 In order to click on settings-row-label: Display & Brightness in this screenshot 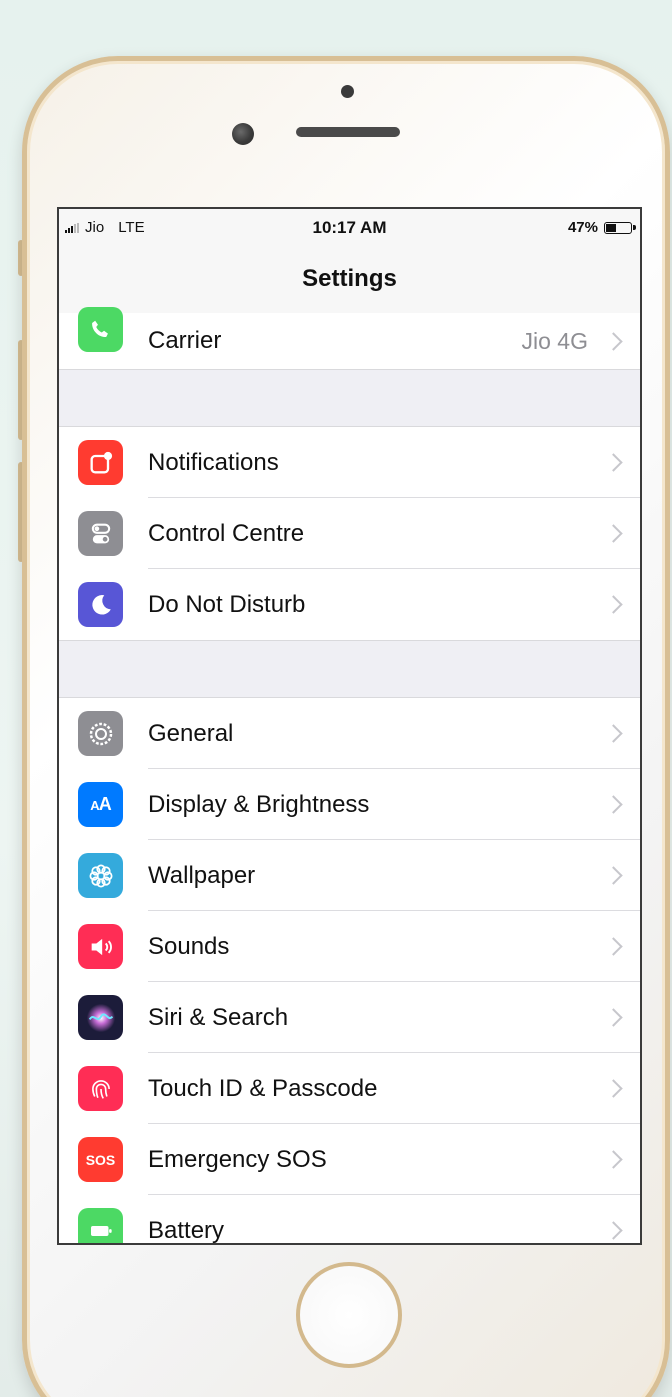, I will do `click(259, 804)`.